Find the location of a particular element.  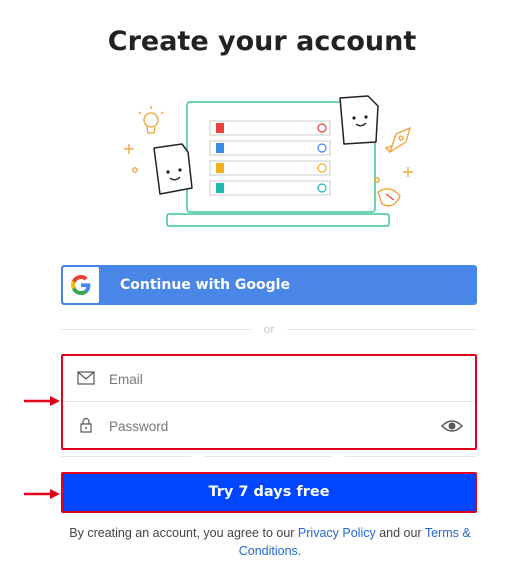

email-field is located at coordinates (269, 379).